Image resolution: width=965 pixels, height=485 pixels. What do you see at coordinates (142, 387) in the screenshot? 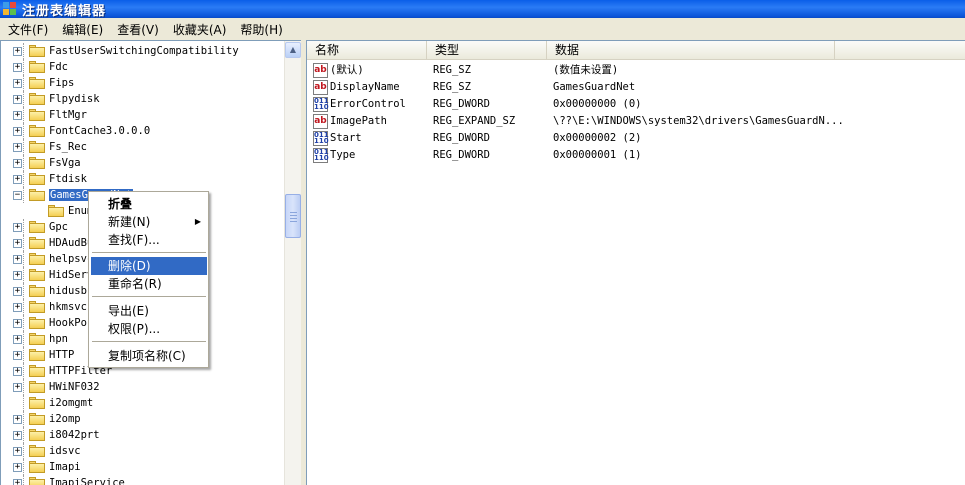
I see `tree-item: + HWiNF032` at bounding box center [142, 387].